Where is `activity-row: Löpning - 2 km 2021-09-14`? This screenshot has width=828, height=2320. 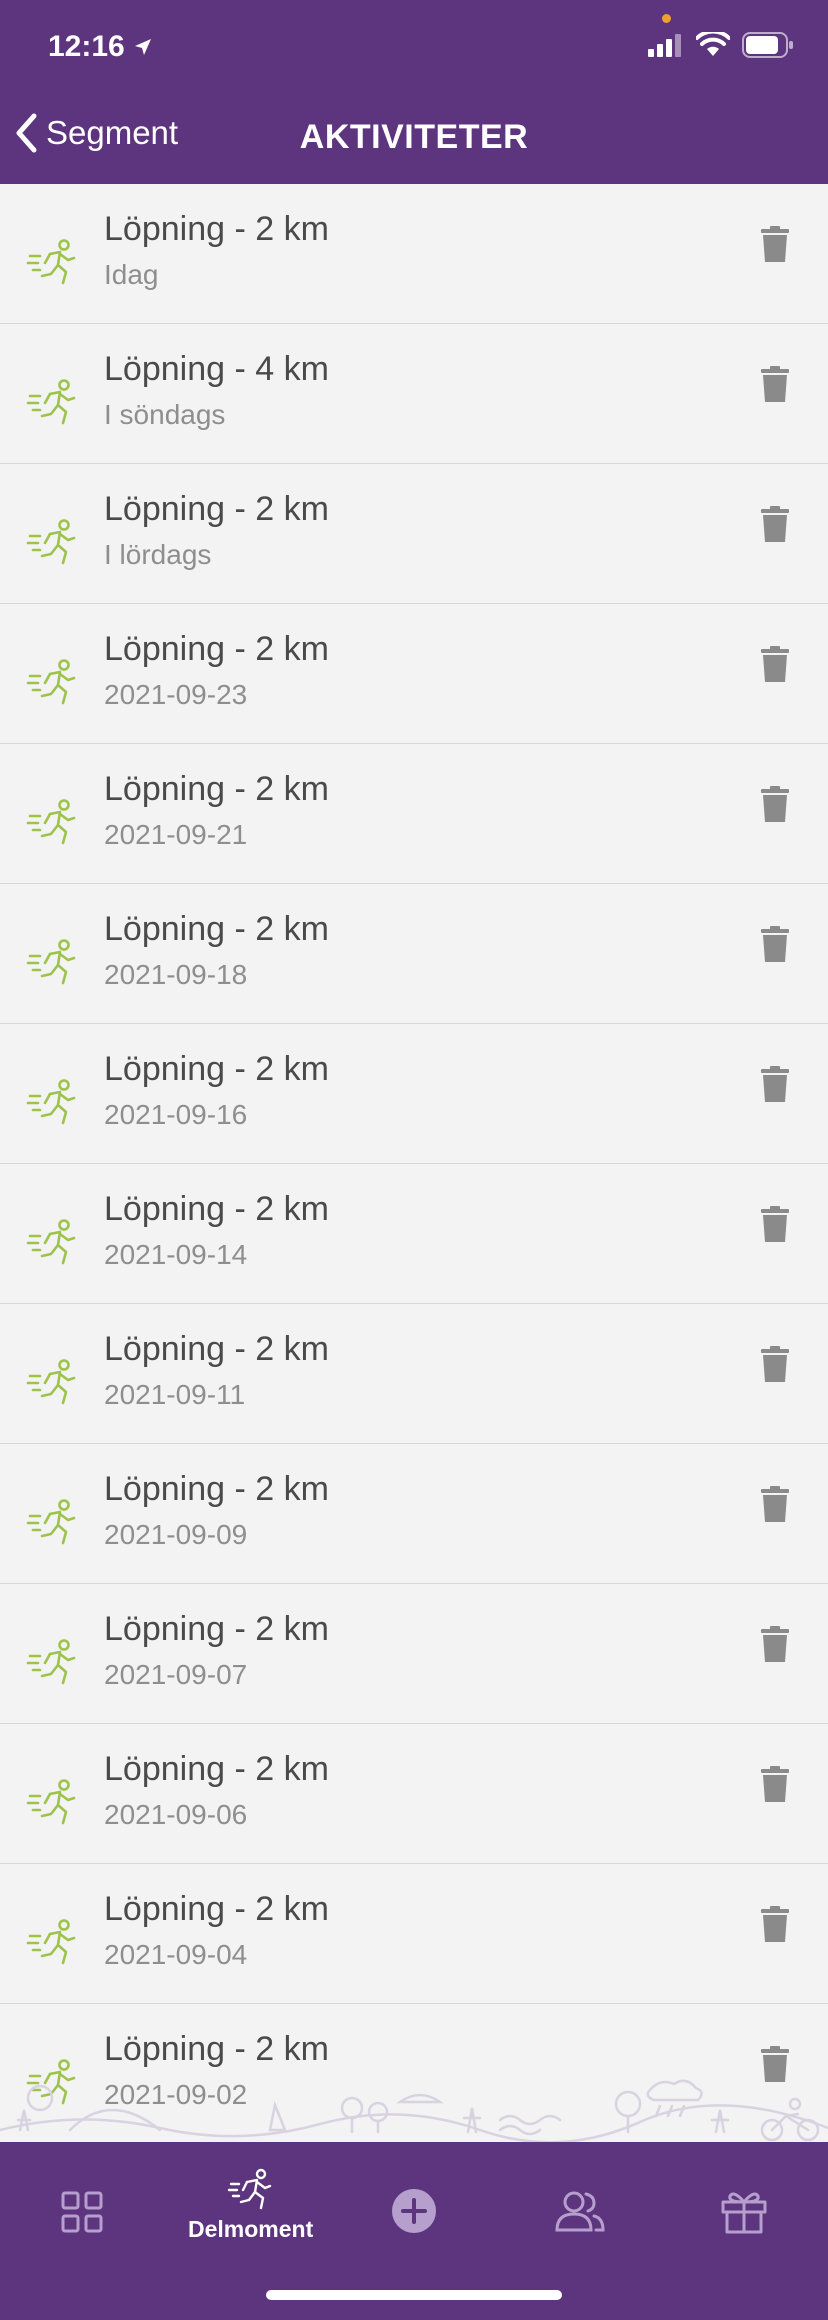 activity-row: Löpning - 2 km 2021-09-14 is located at coordinates (414, 1234).